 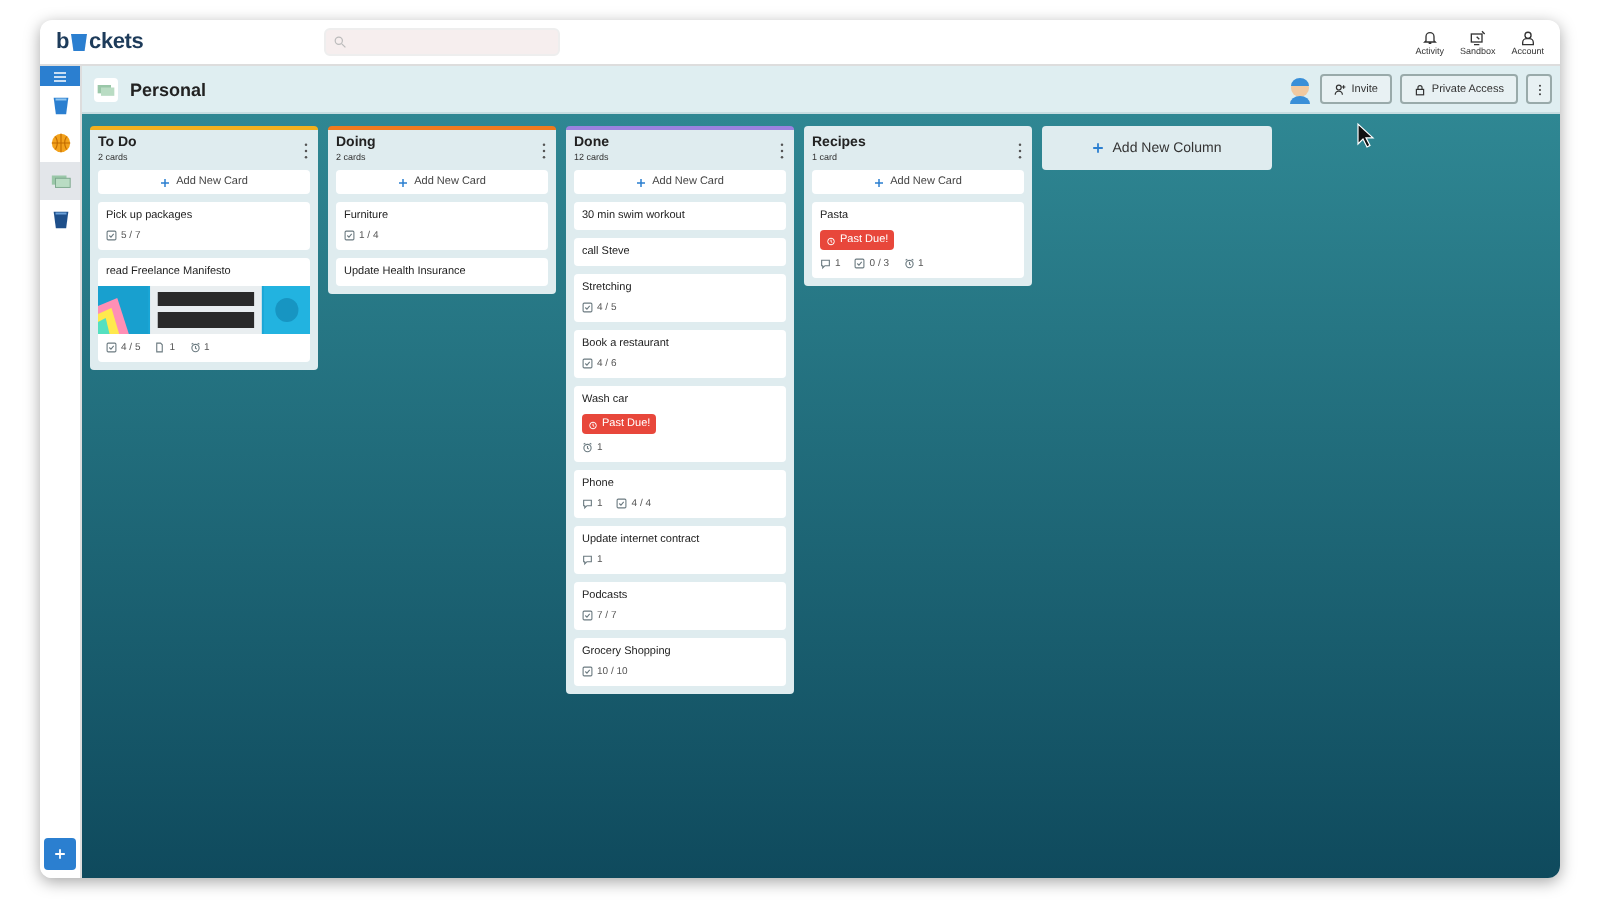 What do you see at coordinates (1477, 37) in the screenshot?
I see `sandbox-icon` at bounding box center [1477, 37].